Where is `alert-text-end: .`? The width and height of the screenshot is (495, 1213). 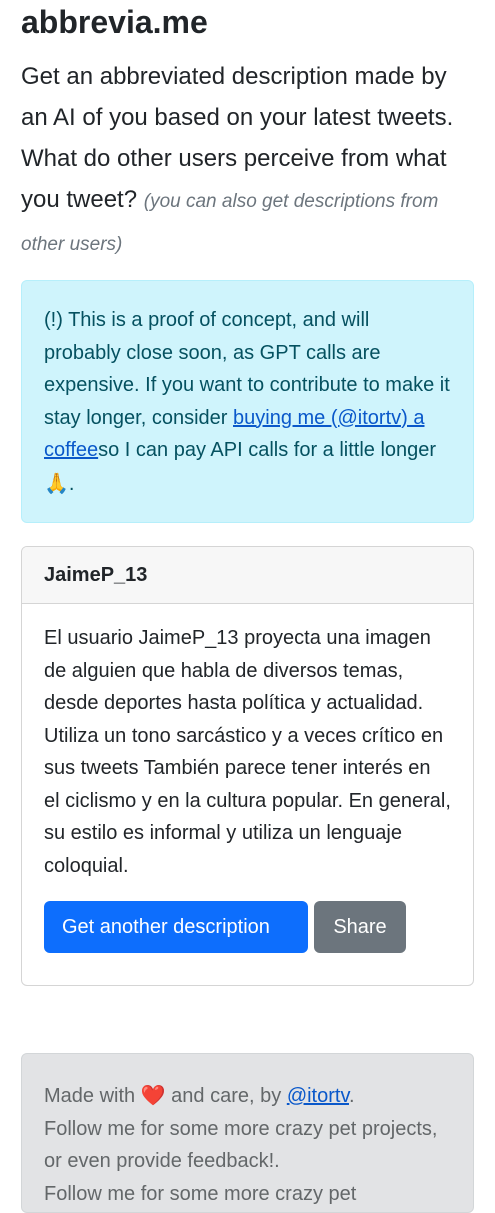 alert-text-end: . is located at coordinates (71, 483).